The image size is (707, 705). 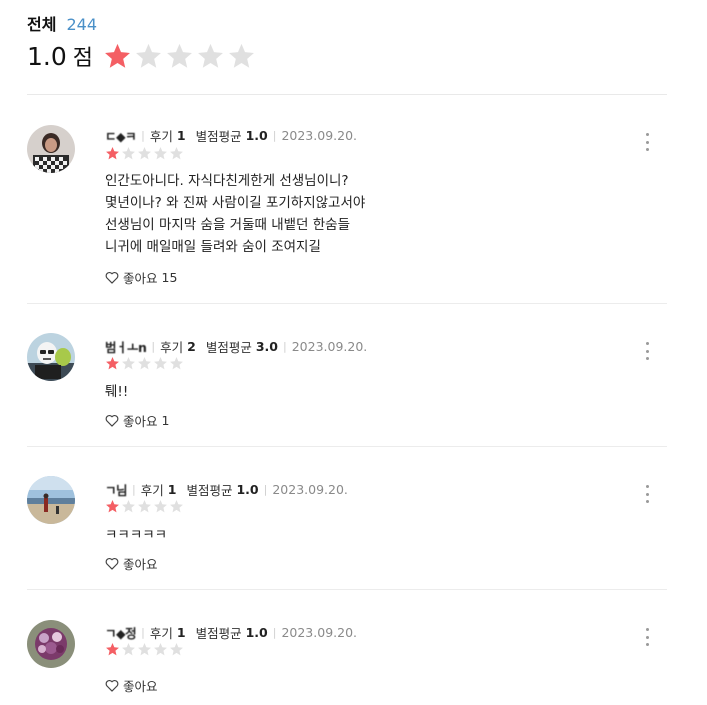 I want to click on average-rating-stars, so click(x=179, y=56).